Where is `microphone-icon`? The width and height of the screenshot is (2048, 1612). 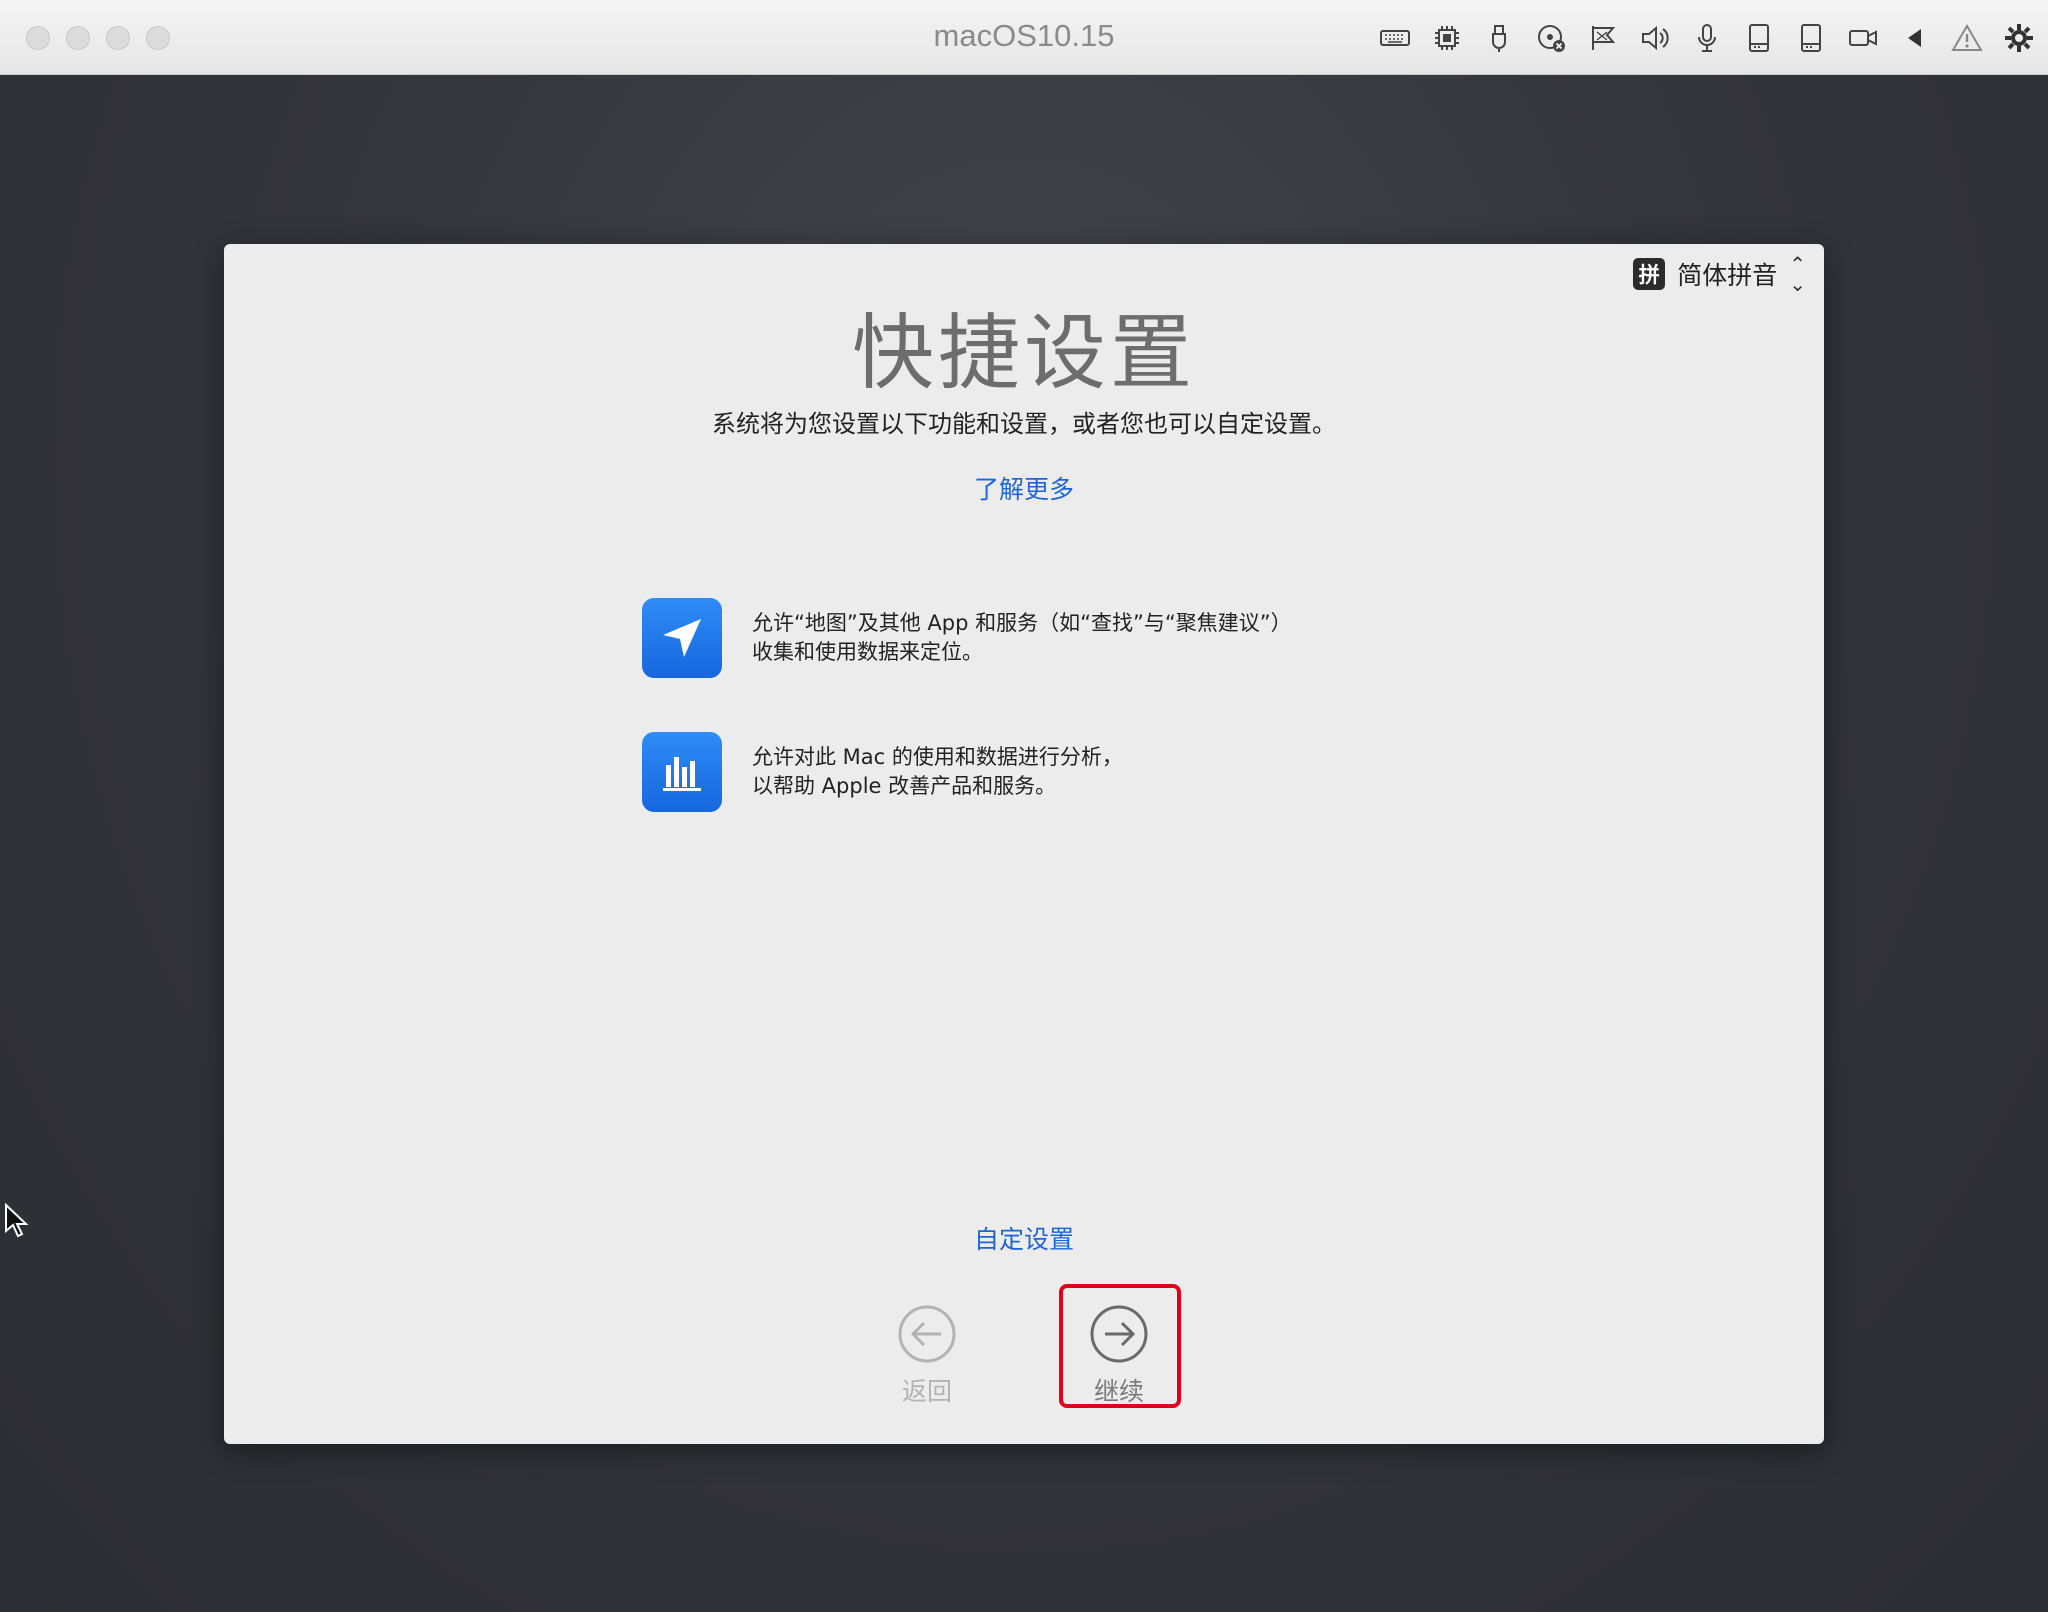 microphone-icon is located at coordinates (1707, 38).